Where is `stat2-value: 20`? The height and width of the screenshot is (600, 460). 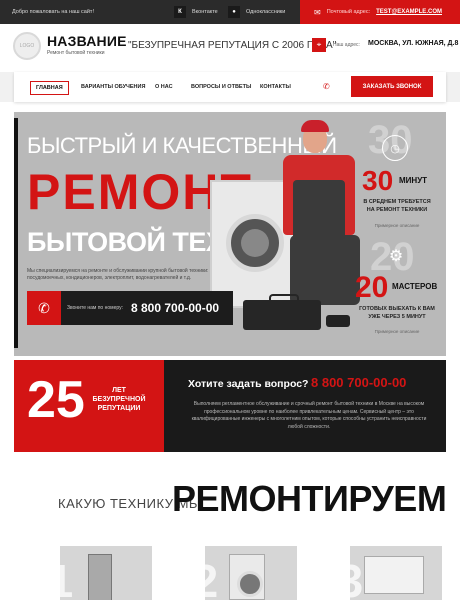
stat2-value: 20 is located at coordinates (372, 287).